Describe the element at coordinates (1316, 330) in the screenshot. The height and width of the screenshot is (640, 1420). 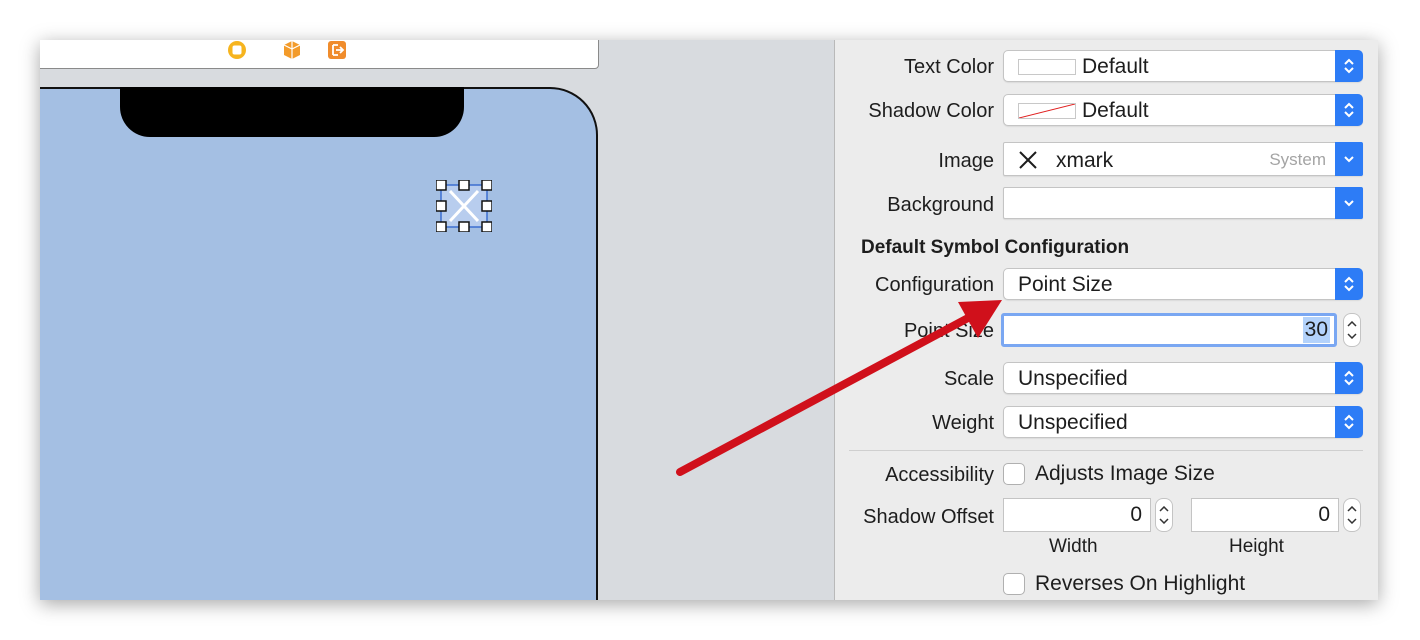
I see `point-size-value: 30` at that location.